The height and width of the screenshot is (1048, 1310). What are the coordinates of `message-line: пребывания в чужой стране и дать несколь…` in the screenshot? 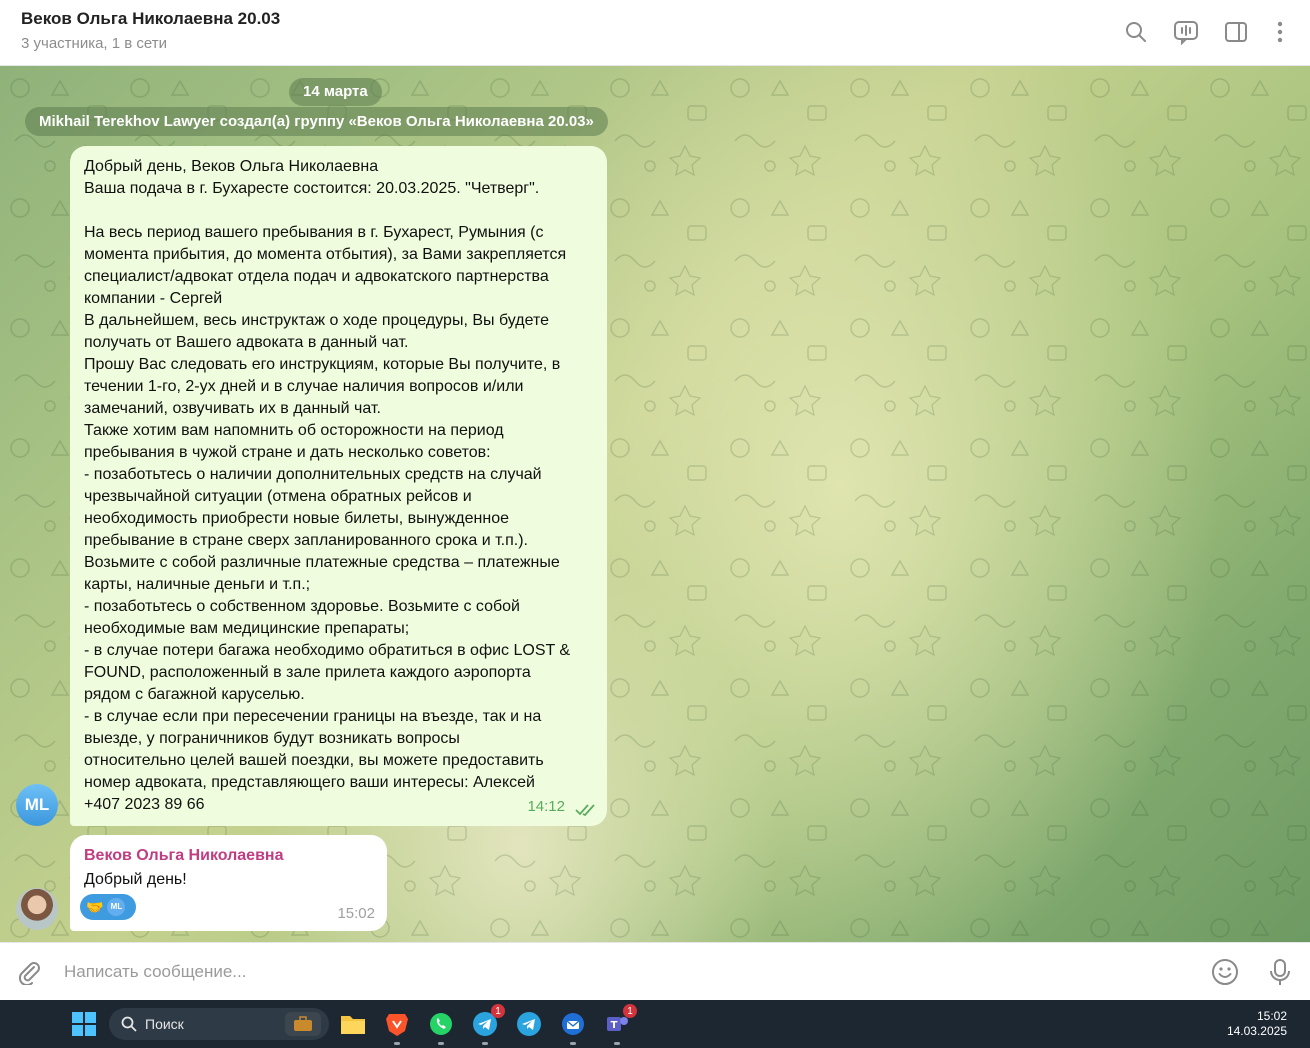 It's located at (287, 452).